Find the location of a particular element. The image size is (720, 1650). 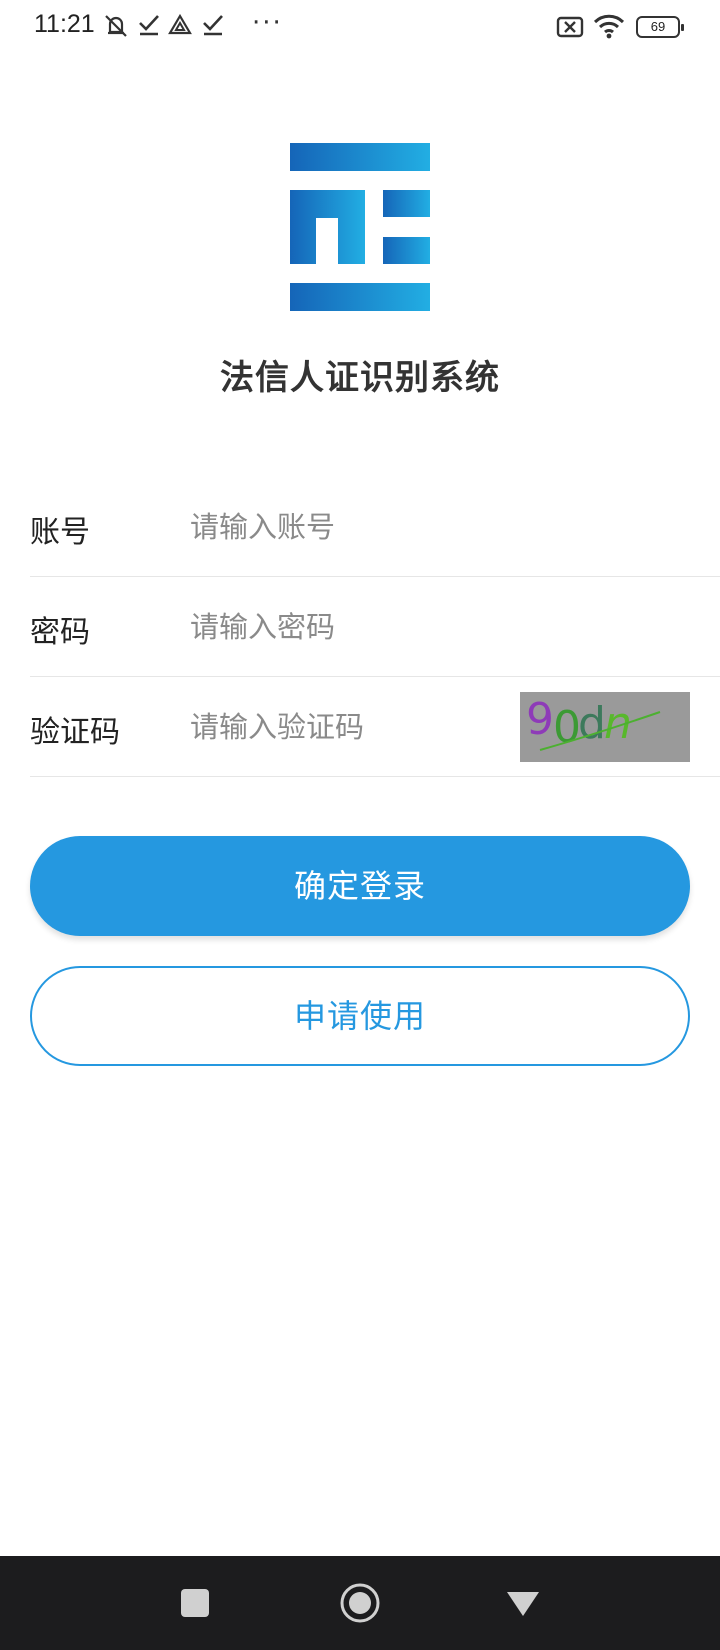

apply-button: 申请使用 is located at coordinates (360, 1016).